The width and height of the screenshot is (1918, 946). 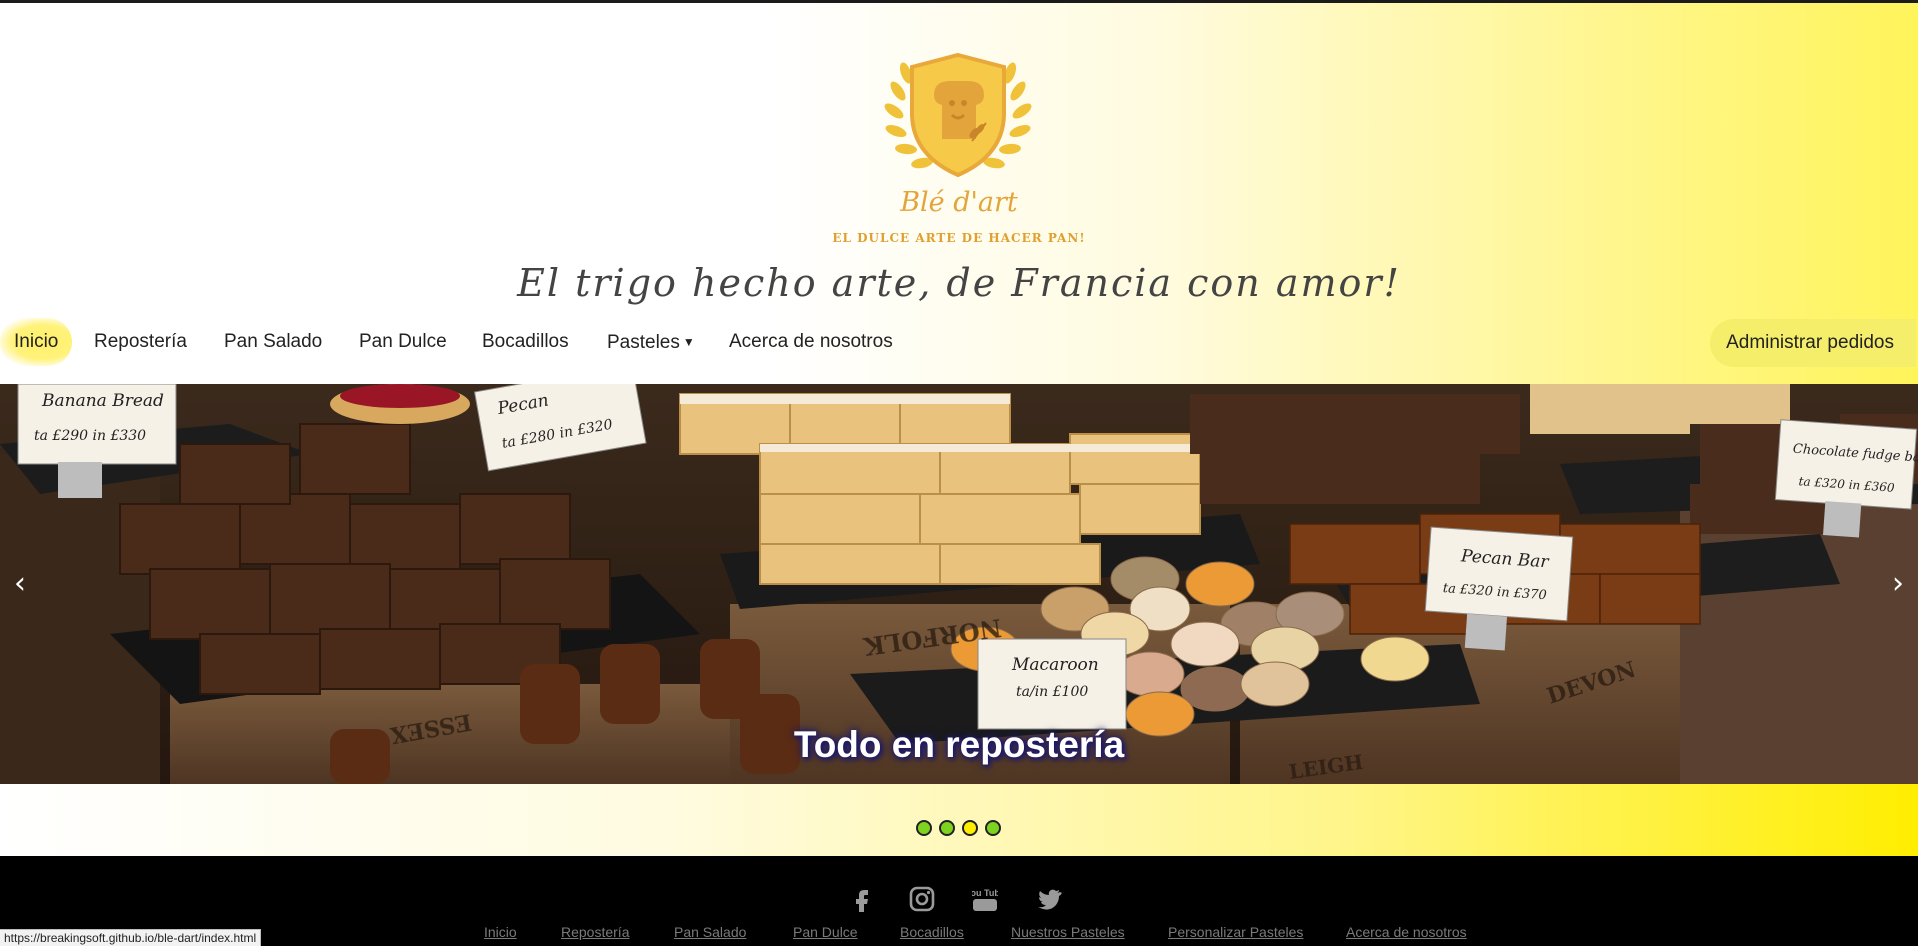 I want to click on footer-link-pan-salado: Pan Salado, so click(x=710, y=932).